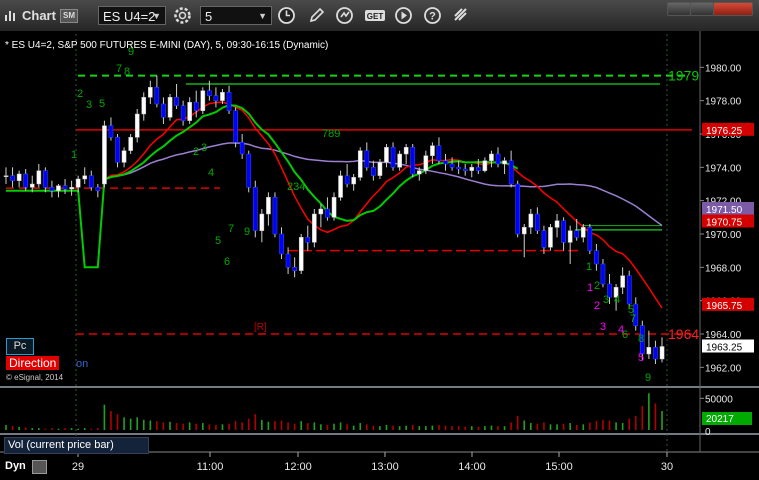  I want to click on symbol-value: ES U4=2, so click(129, 16).